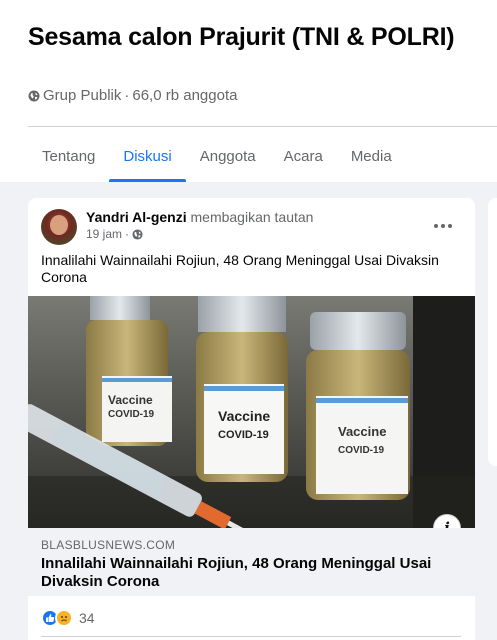 Image resolution: width=497 pixels, height=640 pixels. I want to click on post-author-line: Yandri Al-genzi membagikan tautan, so click(199, 217).